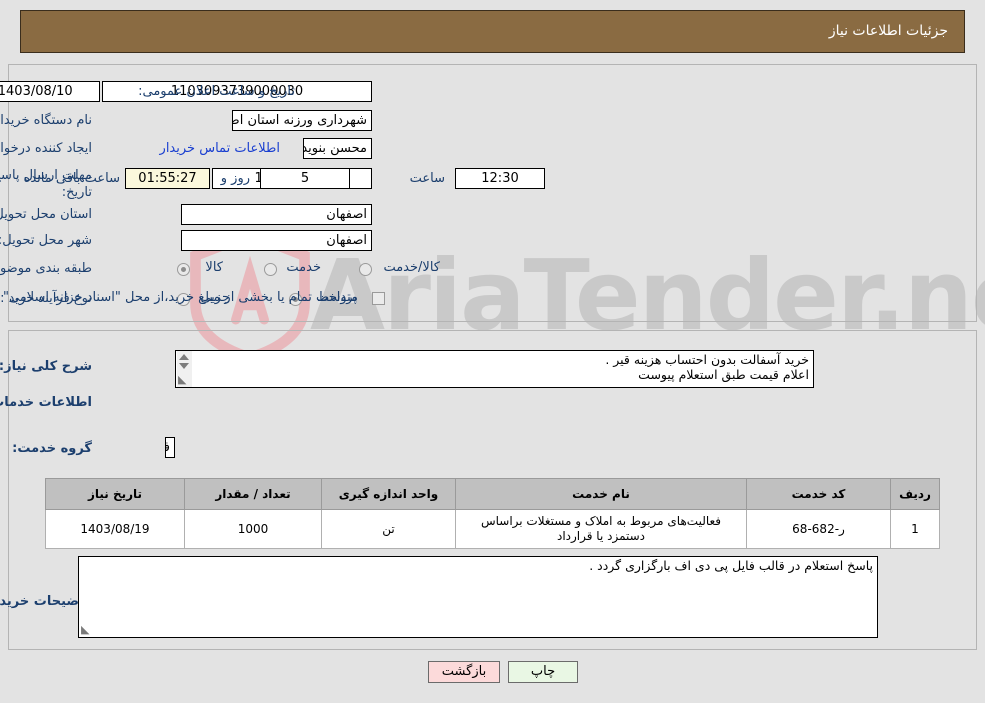 This screenshot has height=703, width=985. I want to click on cell-quantity: 1000, so click(253, 529).